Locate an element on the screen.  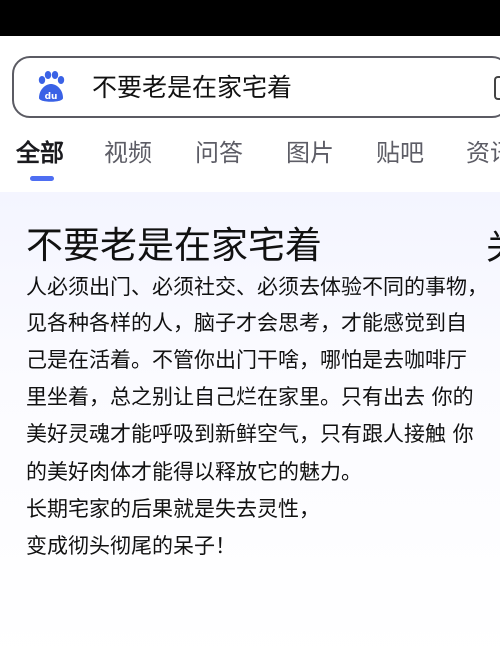
status-bar is located at coordinates (250, 18).